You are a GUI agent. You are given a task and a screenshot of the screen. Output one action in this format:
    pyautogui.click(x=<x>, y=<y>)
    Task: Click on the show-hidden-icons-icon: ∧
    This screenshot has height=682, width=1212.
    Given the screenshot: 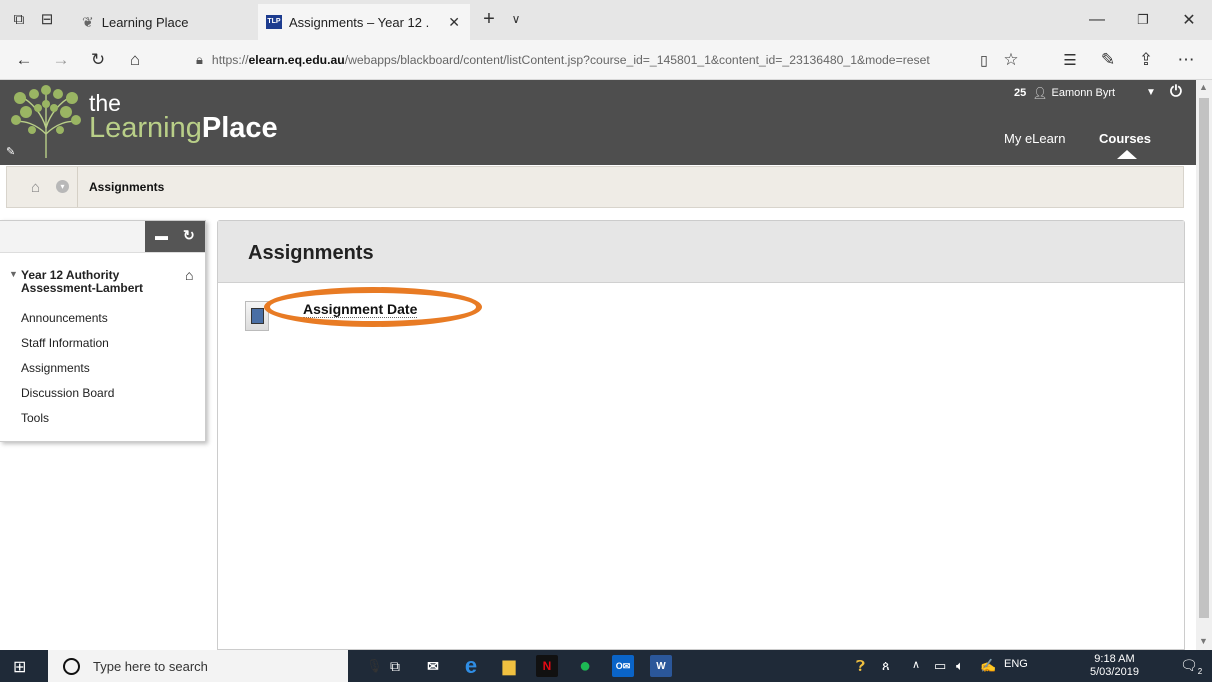 What is the action you would take?
    pyautogui.click(x=916, y=664)
    